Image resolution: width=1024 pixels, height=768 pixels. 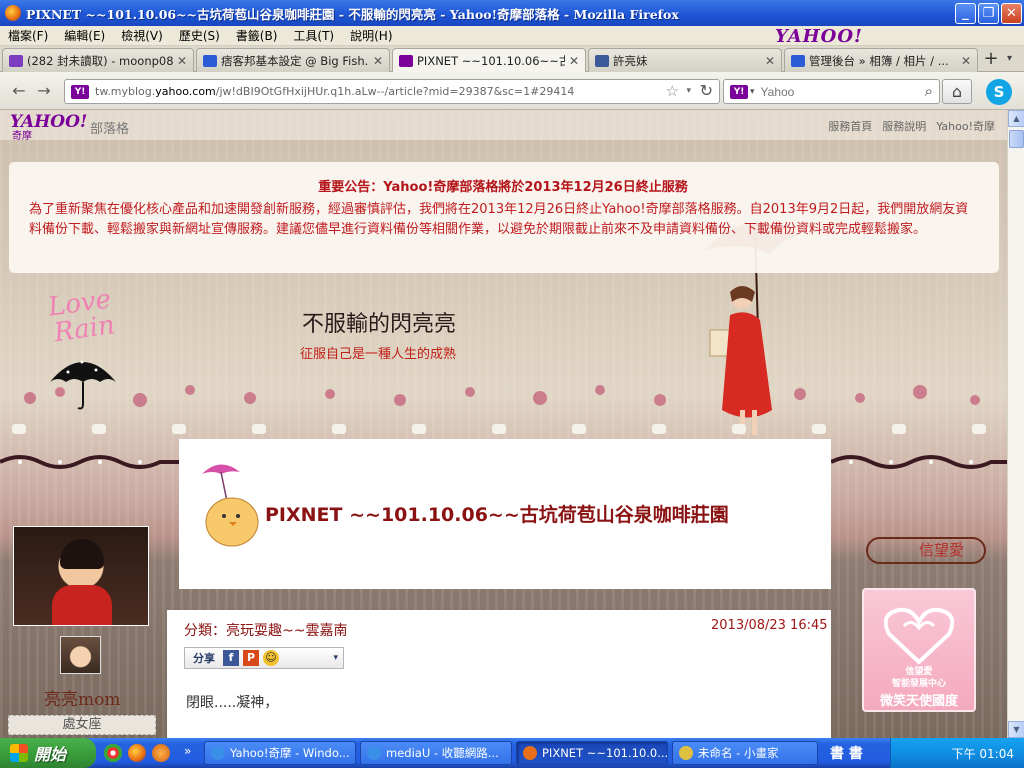 What do you see at coordinates (84, 35) in the screenshot?
I see `menu-edit: 編輯(E)` at bounding box center [84, 35].